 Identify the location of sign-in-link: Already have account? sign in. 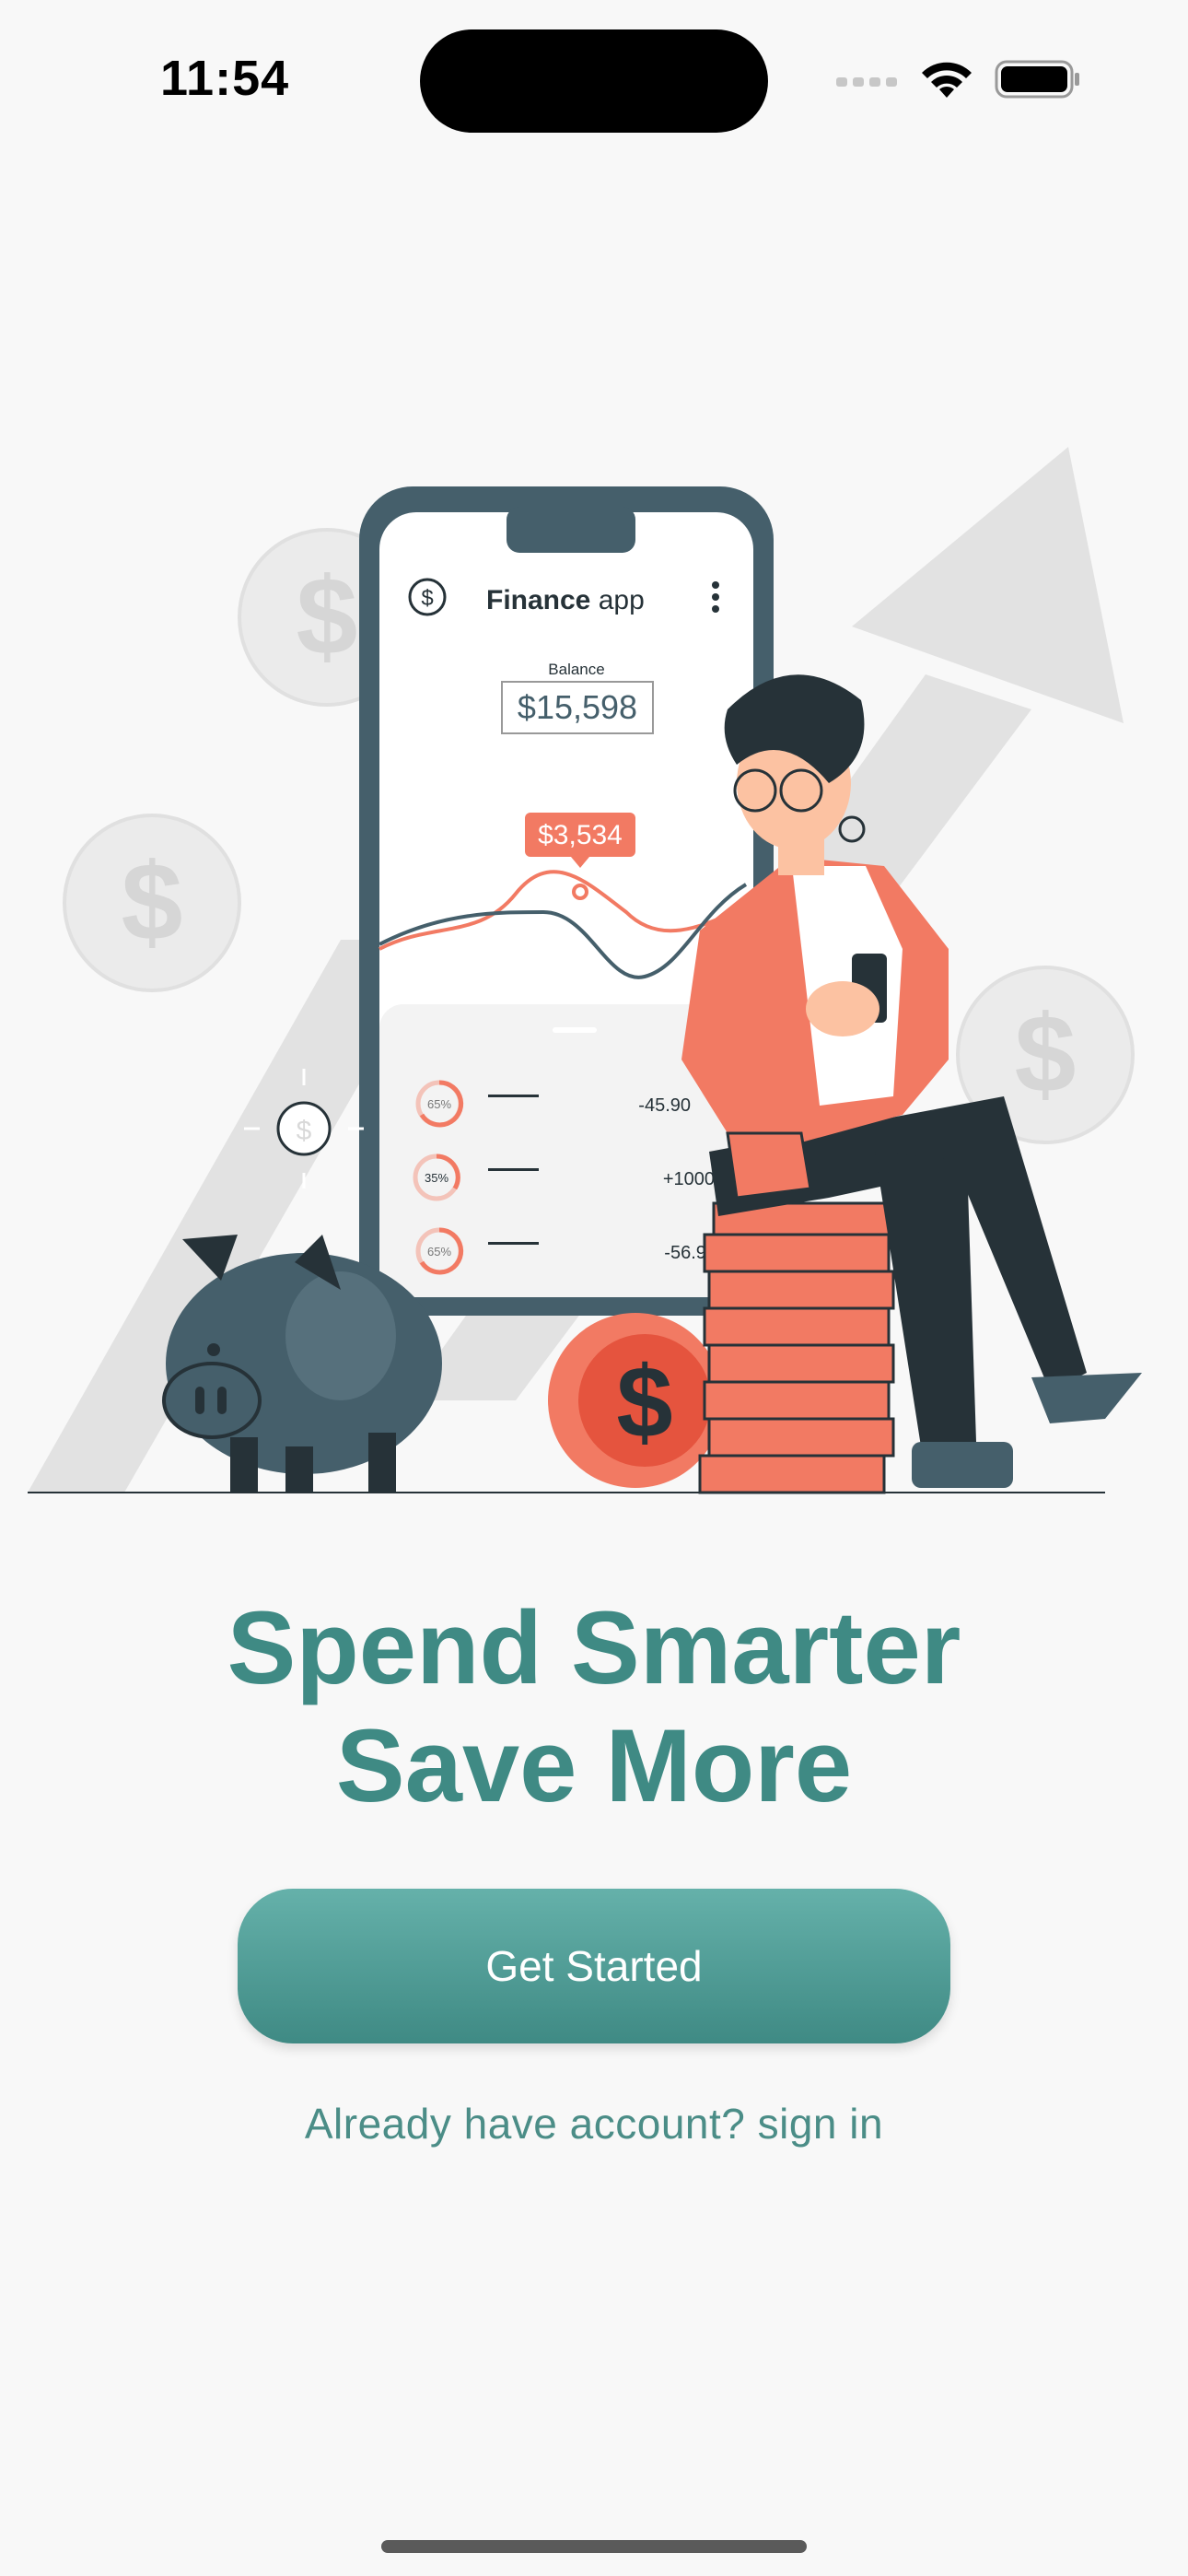
(594, 2124).